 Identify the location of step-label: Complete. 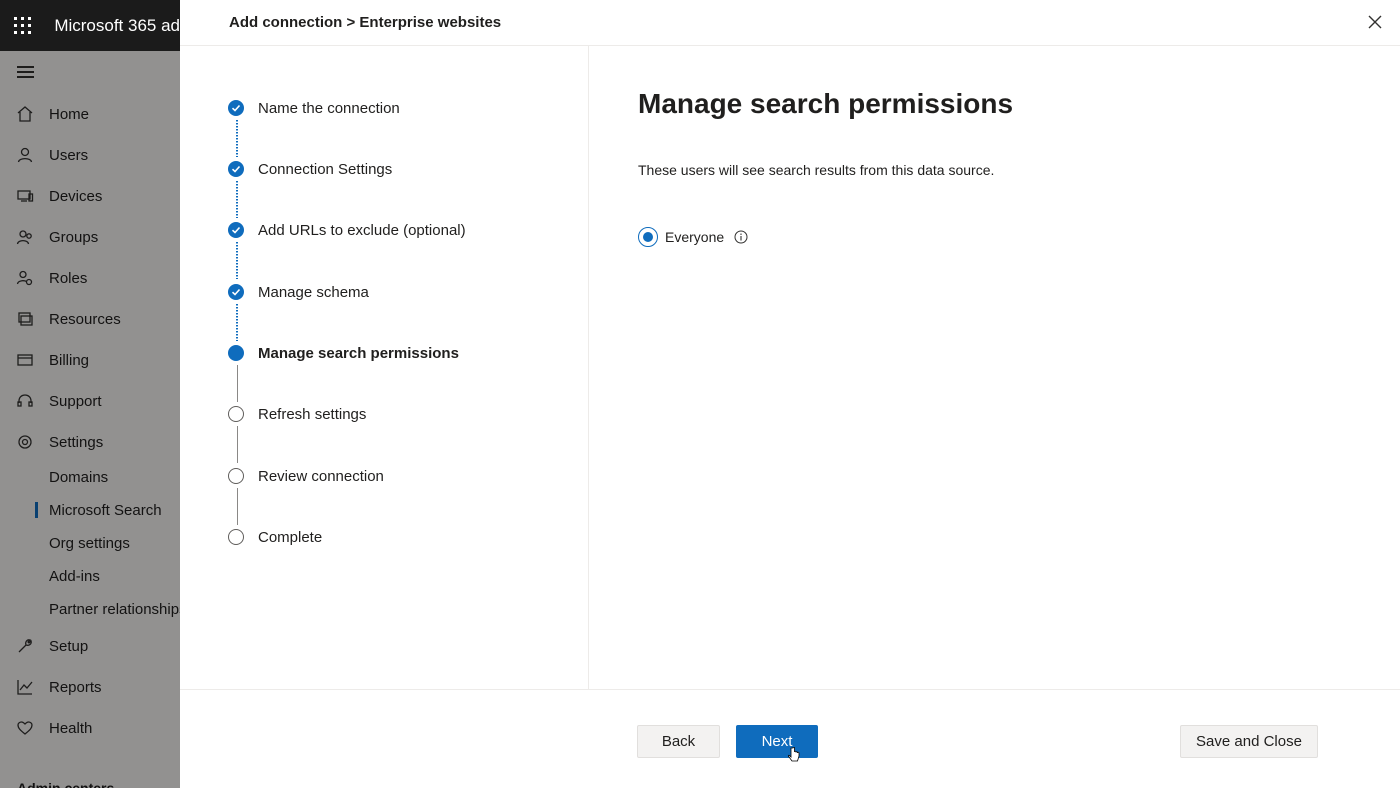
(290, 537).